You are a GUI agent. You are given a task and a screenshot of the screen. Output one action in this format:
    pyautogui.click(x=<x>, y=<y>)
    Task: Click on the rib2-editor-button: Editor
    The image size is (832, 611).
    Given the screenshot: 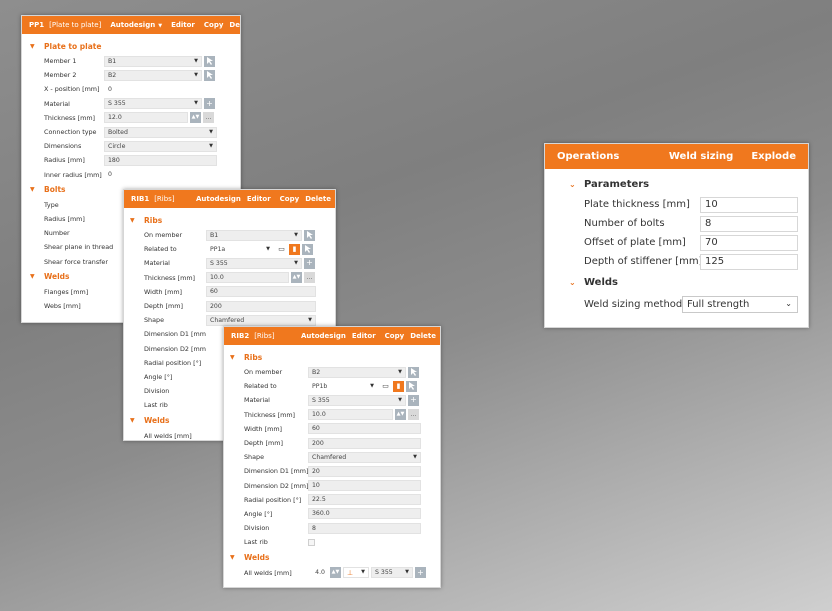 What is the action you would take?
    pyautogui.click(x=364, y=336)
    